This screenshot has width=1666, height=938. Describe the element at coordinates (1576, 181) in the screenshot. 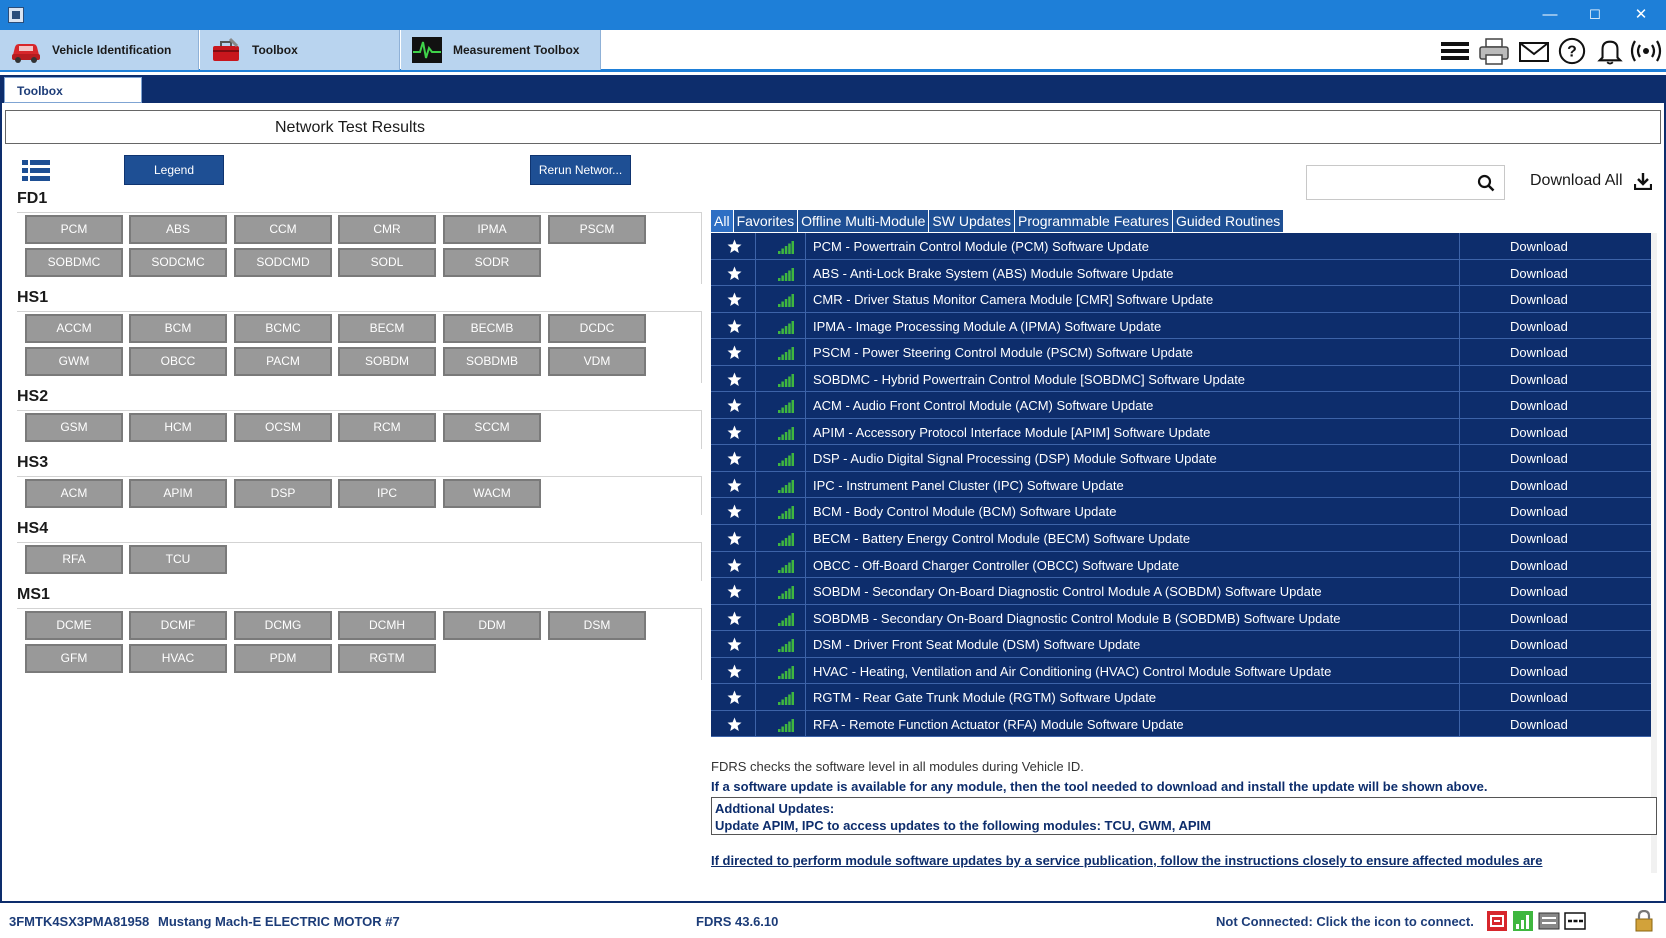

I see `download-all-button: Download All` at that location.